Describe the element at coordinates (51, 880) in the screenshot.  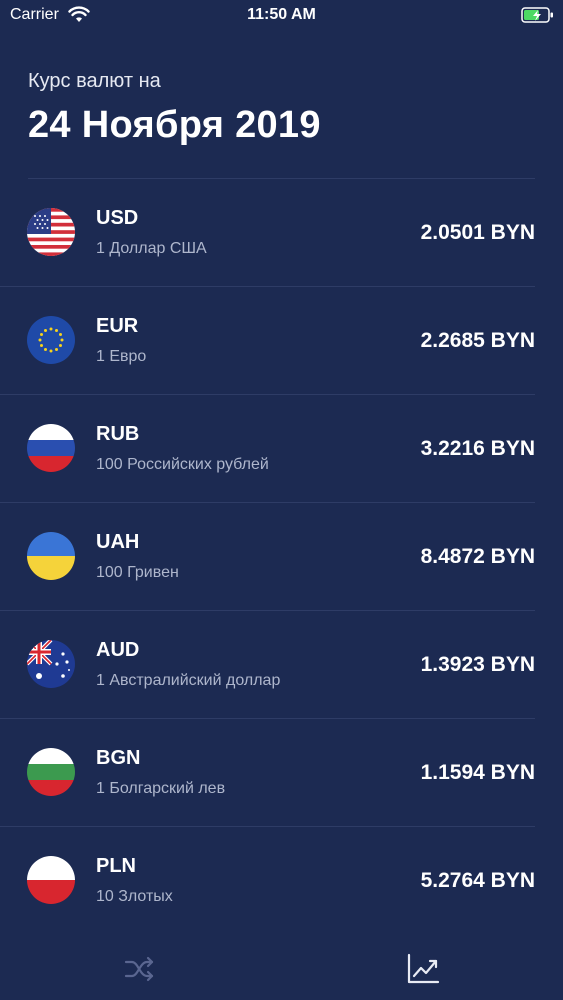
I see `pl-flag-icon` at that location.